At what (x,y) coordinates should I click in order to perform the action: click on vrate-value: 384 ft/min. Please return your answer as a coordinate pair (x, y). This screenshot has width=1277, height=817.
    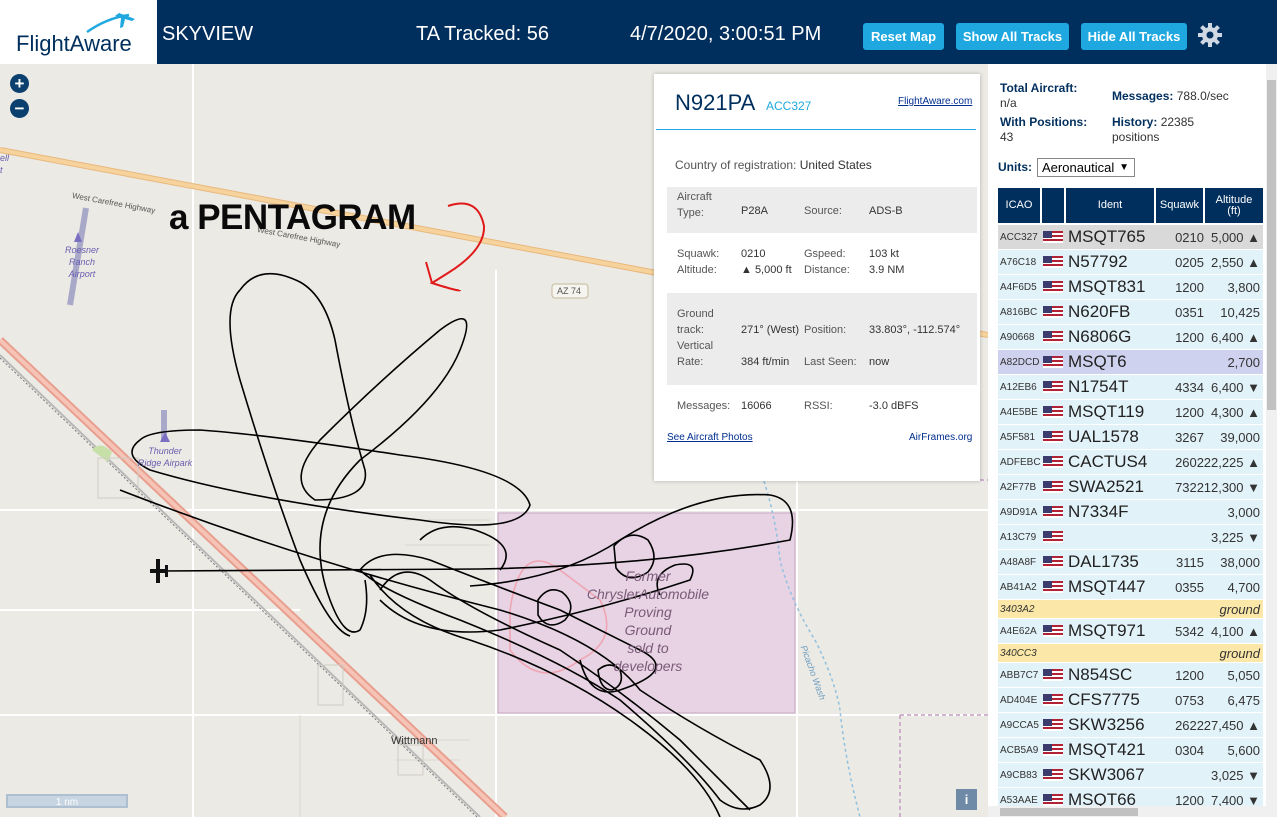
    Looking at the image, I should click on (765, 362).